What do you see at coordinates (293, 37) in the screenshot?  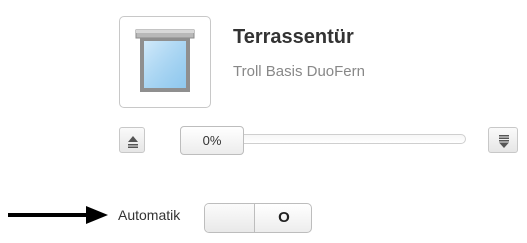 I see `device-title: Terrassentür` at bounding box center [293, 37].